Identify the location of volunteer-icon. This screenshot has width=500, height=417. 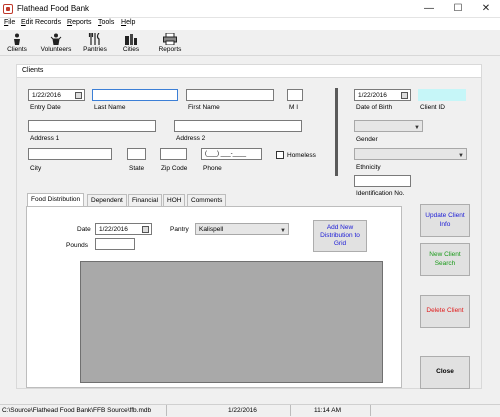
(56, 39).